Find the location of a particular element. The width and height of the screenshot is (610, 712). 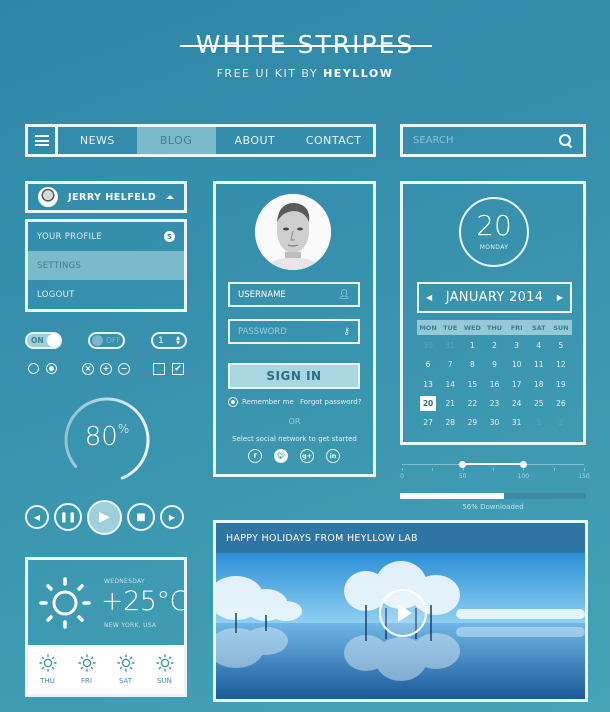

toggle-on: ON is located at coordinates (43, 340).